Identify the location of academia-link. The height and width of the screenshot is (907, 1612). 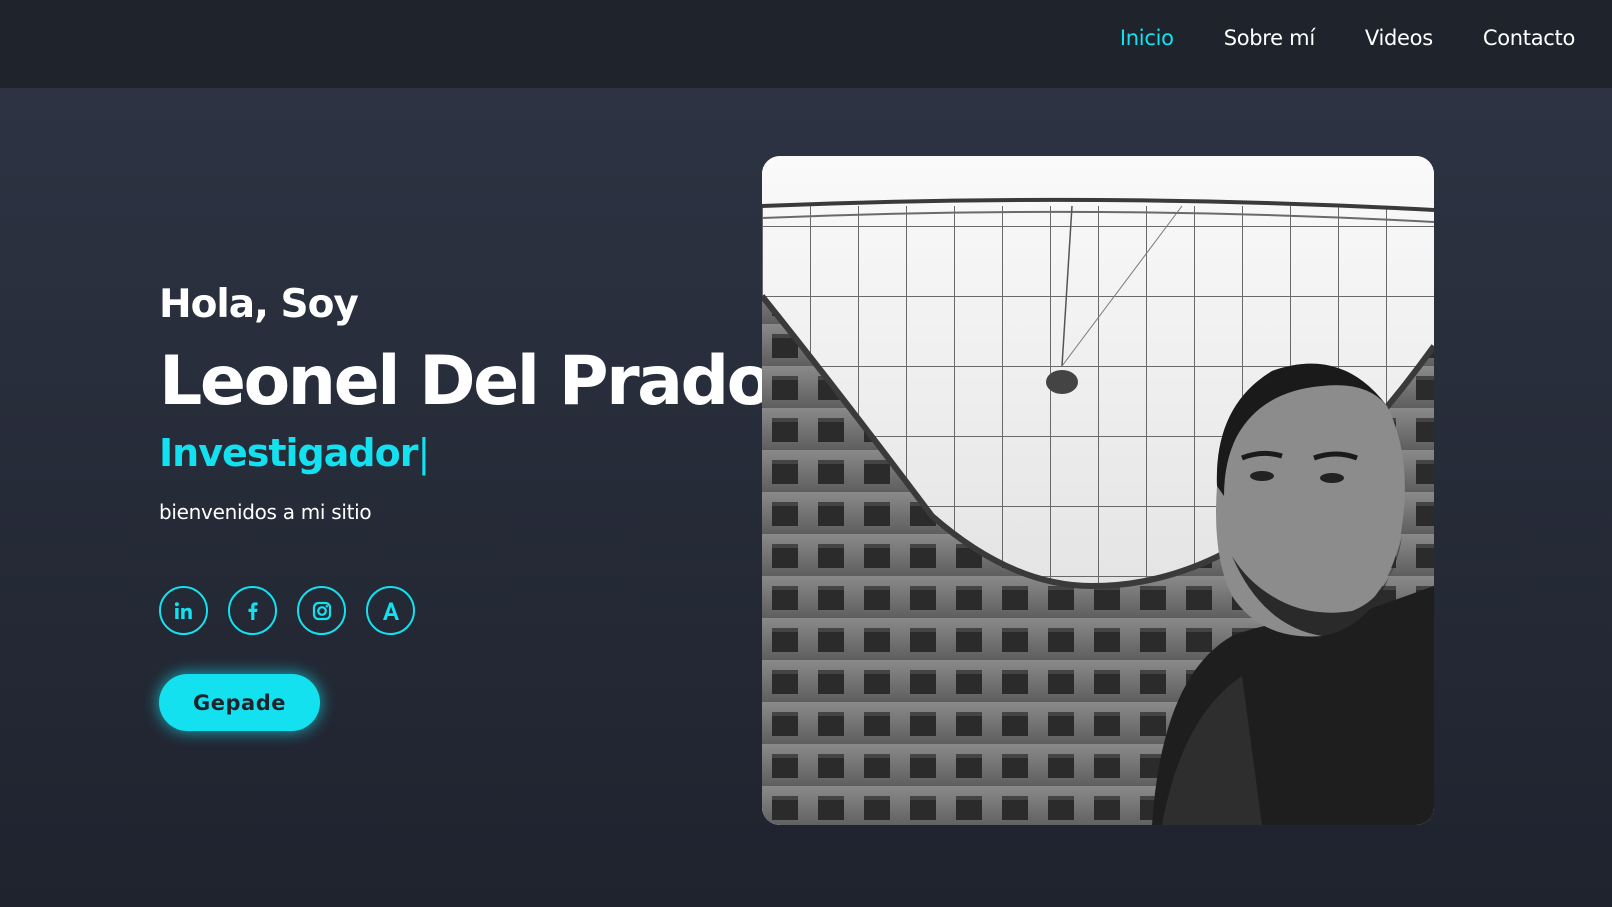
(390, 610).